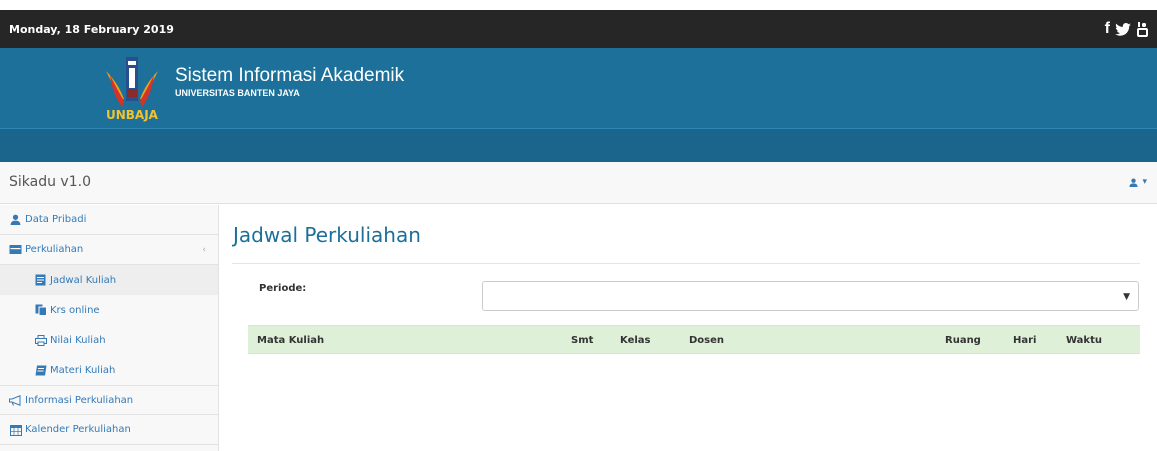 This screenshot has width=1157, height=451. I want to click on facebook-icon: f, so click(1107, 29).